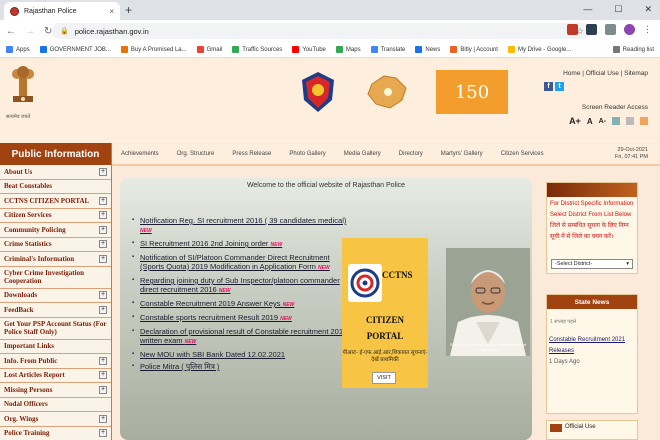  What do you see at coordinates (140, 154) in the screenshot?
I see `menu-item: Achievements` at bounding box center [140, 154].